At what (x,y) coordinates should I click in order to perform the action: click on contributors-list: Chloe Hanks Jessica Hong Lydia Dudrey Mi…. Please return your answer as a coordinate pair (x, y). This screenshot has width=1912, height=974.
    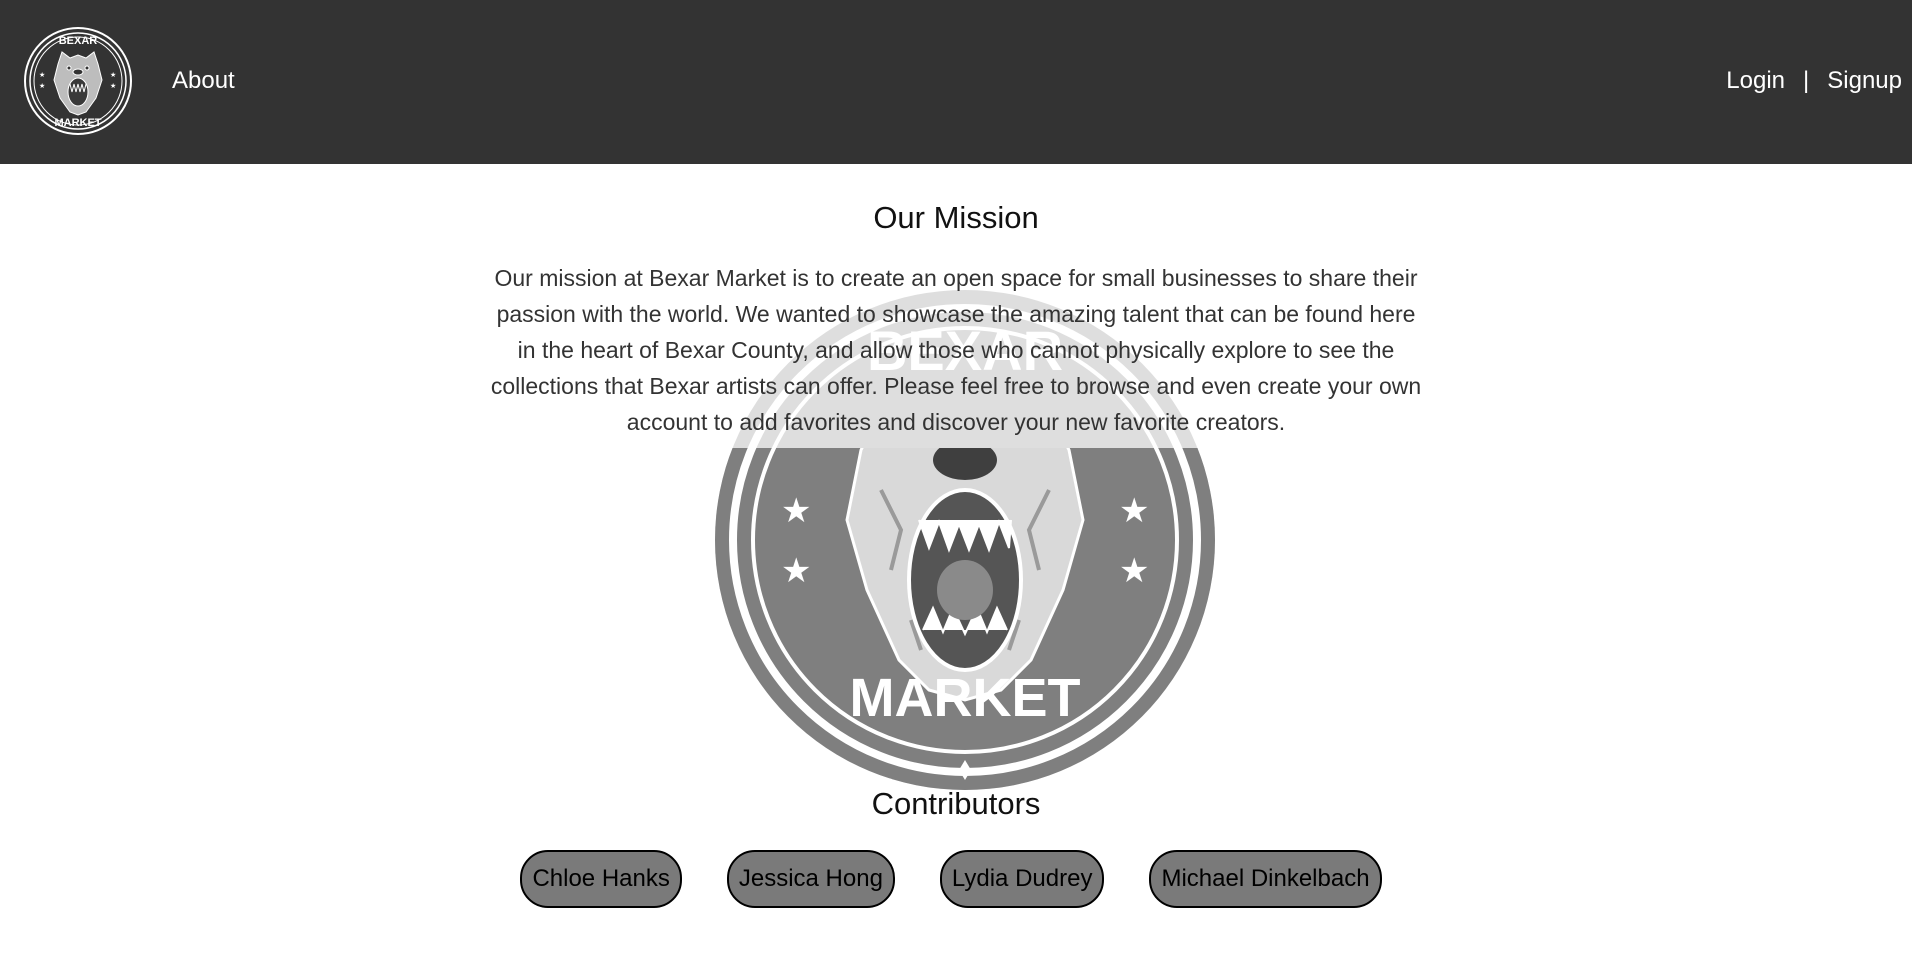
    Looking at the image, I should click on (953, 879).